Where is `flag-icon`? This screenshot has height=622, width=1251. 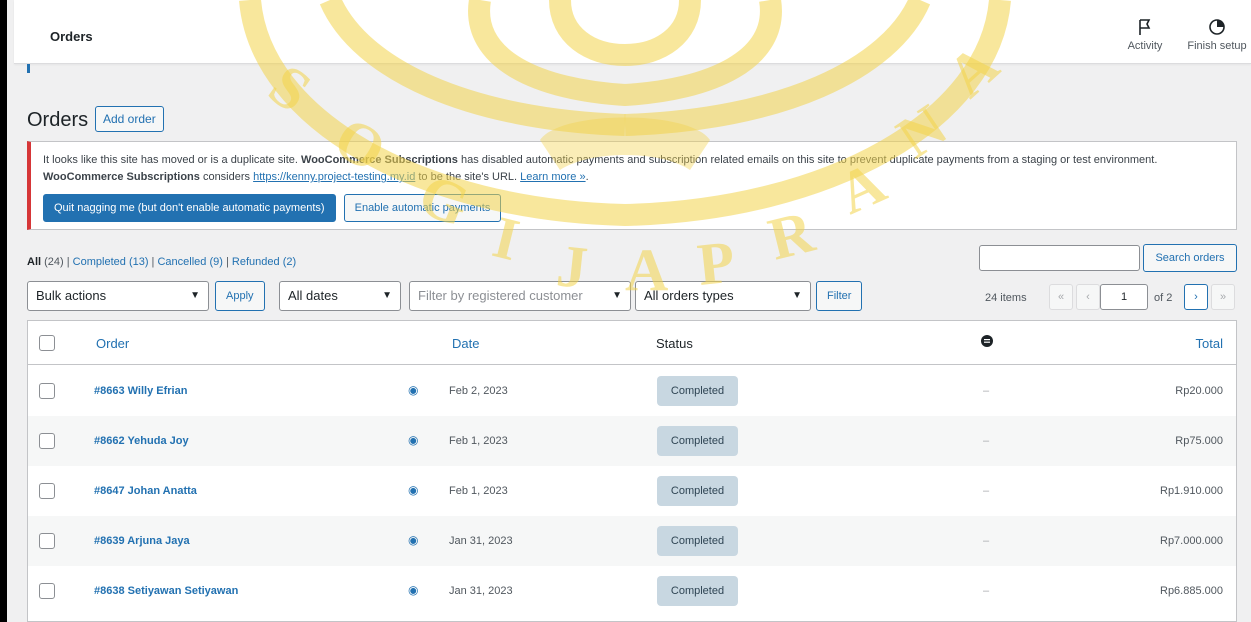 flag-icon is located at coordinates (1145, 27).